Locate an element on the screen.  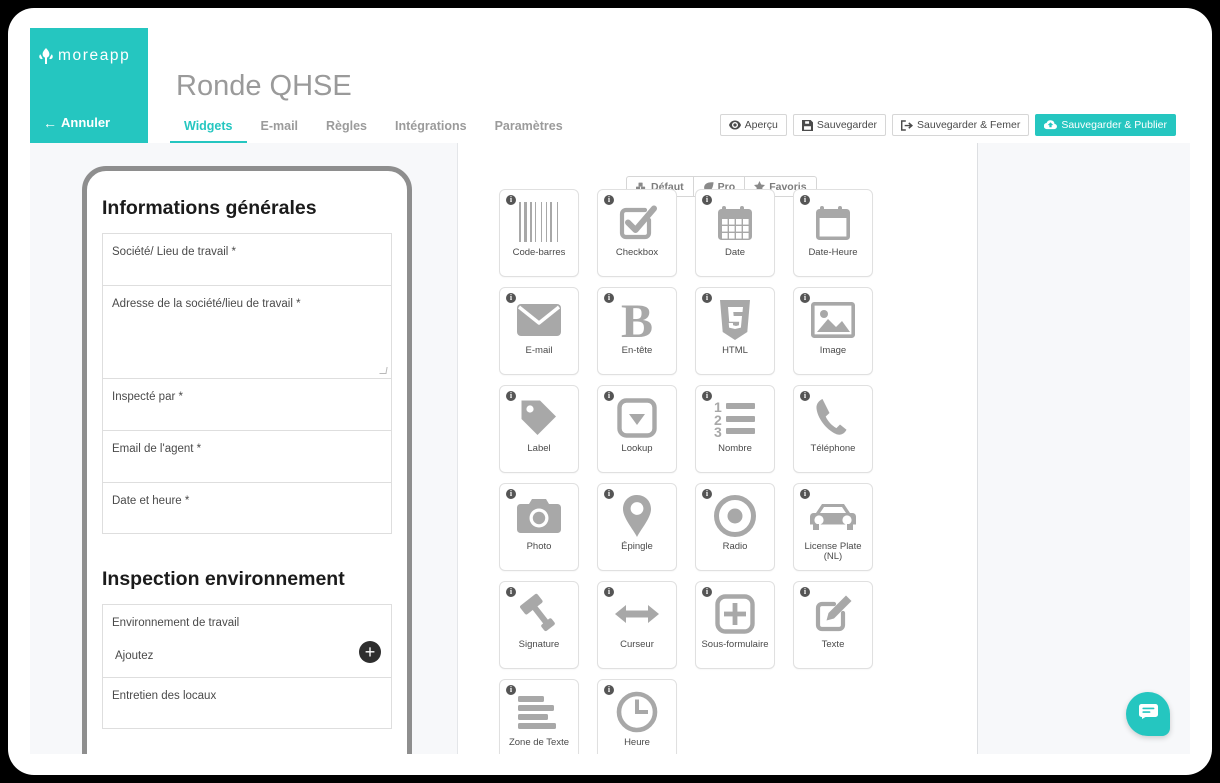
field-label: Date et heure * is located at coordinates (151, 501).